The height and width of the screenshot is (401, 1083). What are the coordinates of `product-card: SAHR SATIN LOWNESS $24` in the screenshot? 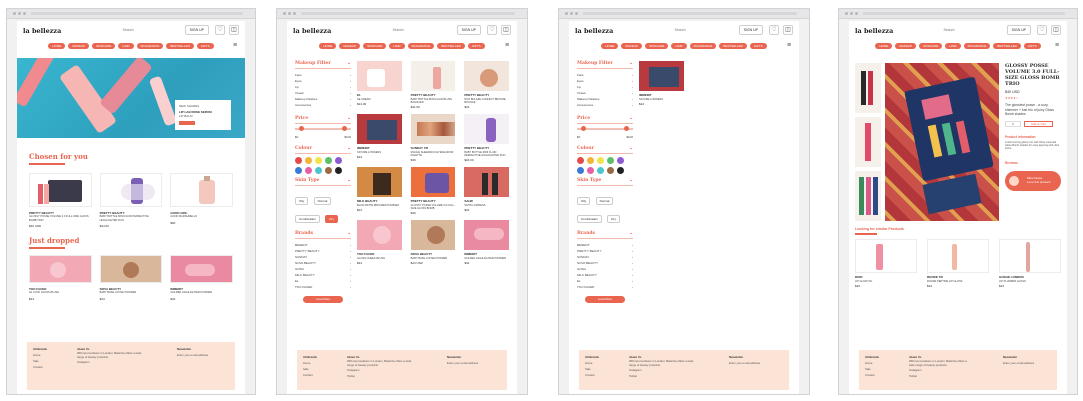 It's located at (486, 191).